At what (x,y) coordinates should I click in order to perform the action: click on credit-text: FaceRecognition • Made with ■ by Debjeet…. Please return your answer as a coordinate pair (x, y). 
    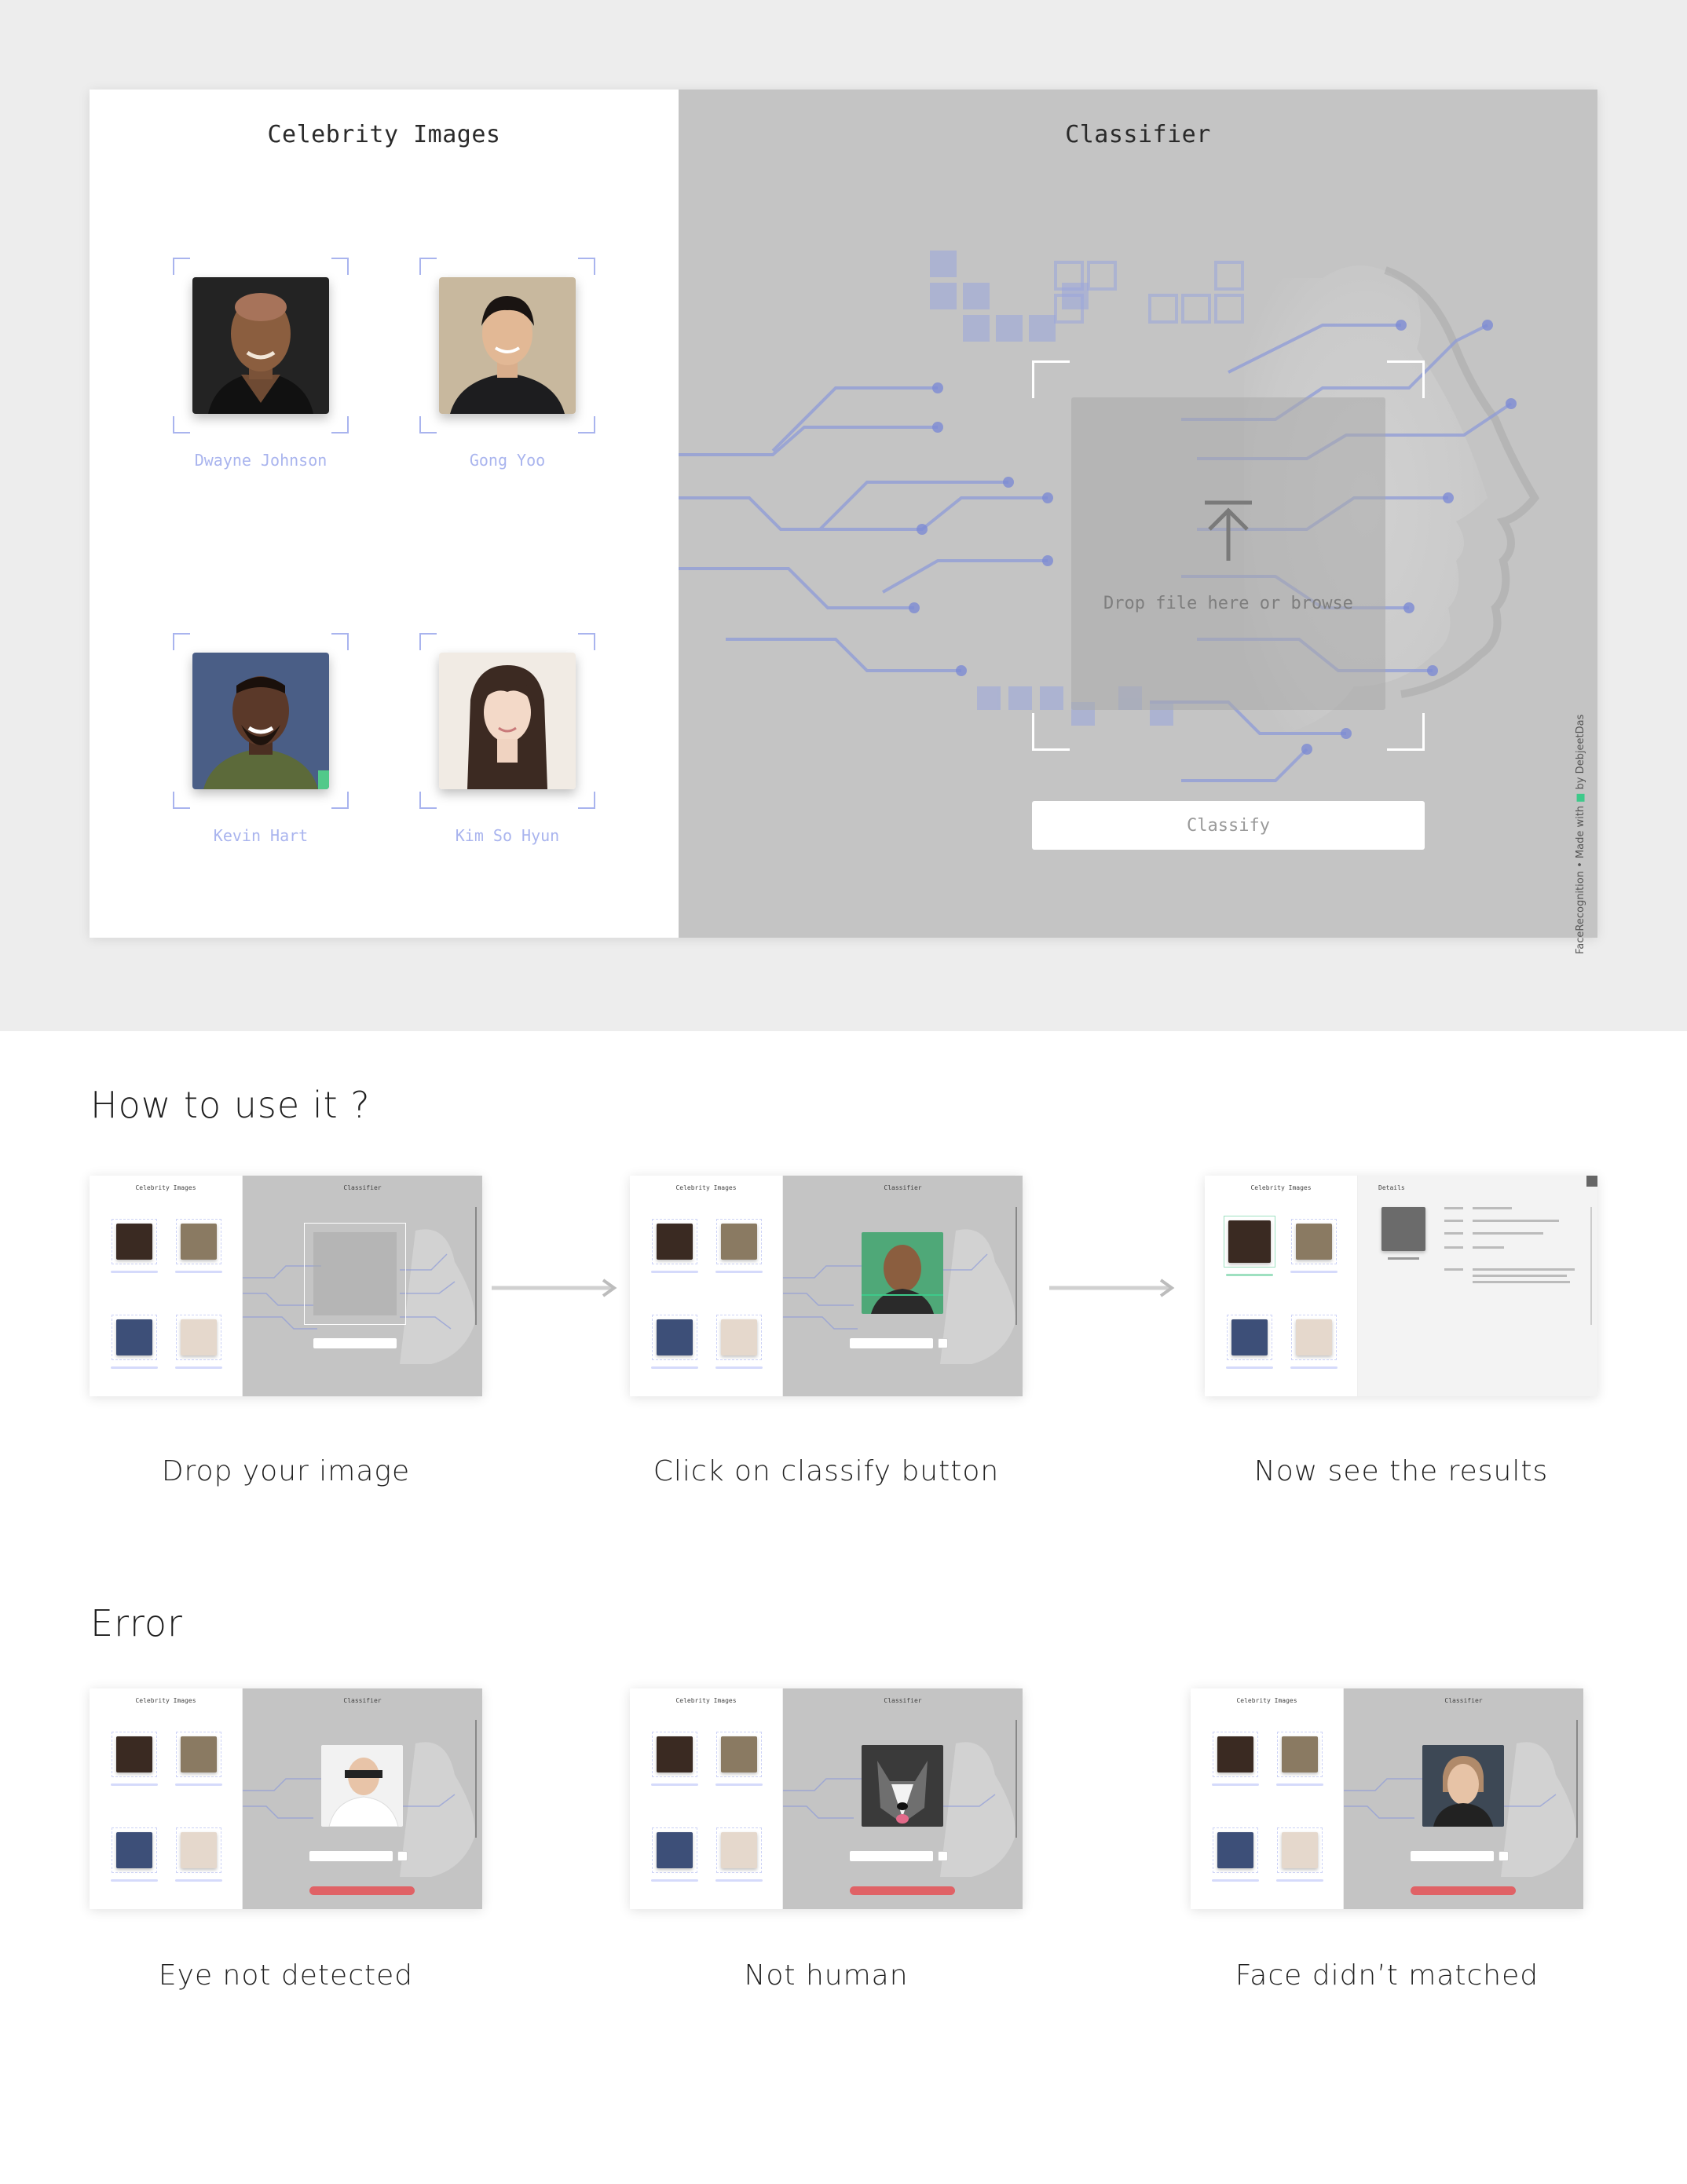
    Looking at the image, I should click on (1583, 834).